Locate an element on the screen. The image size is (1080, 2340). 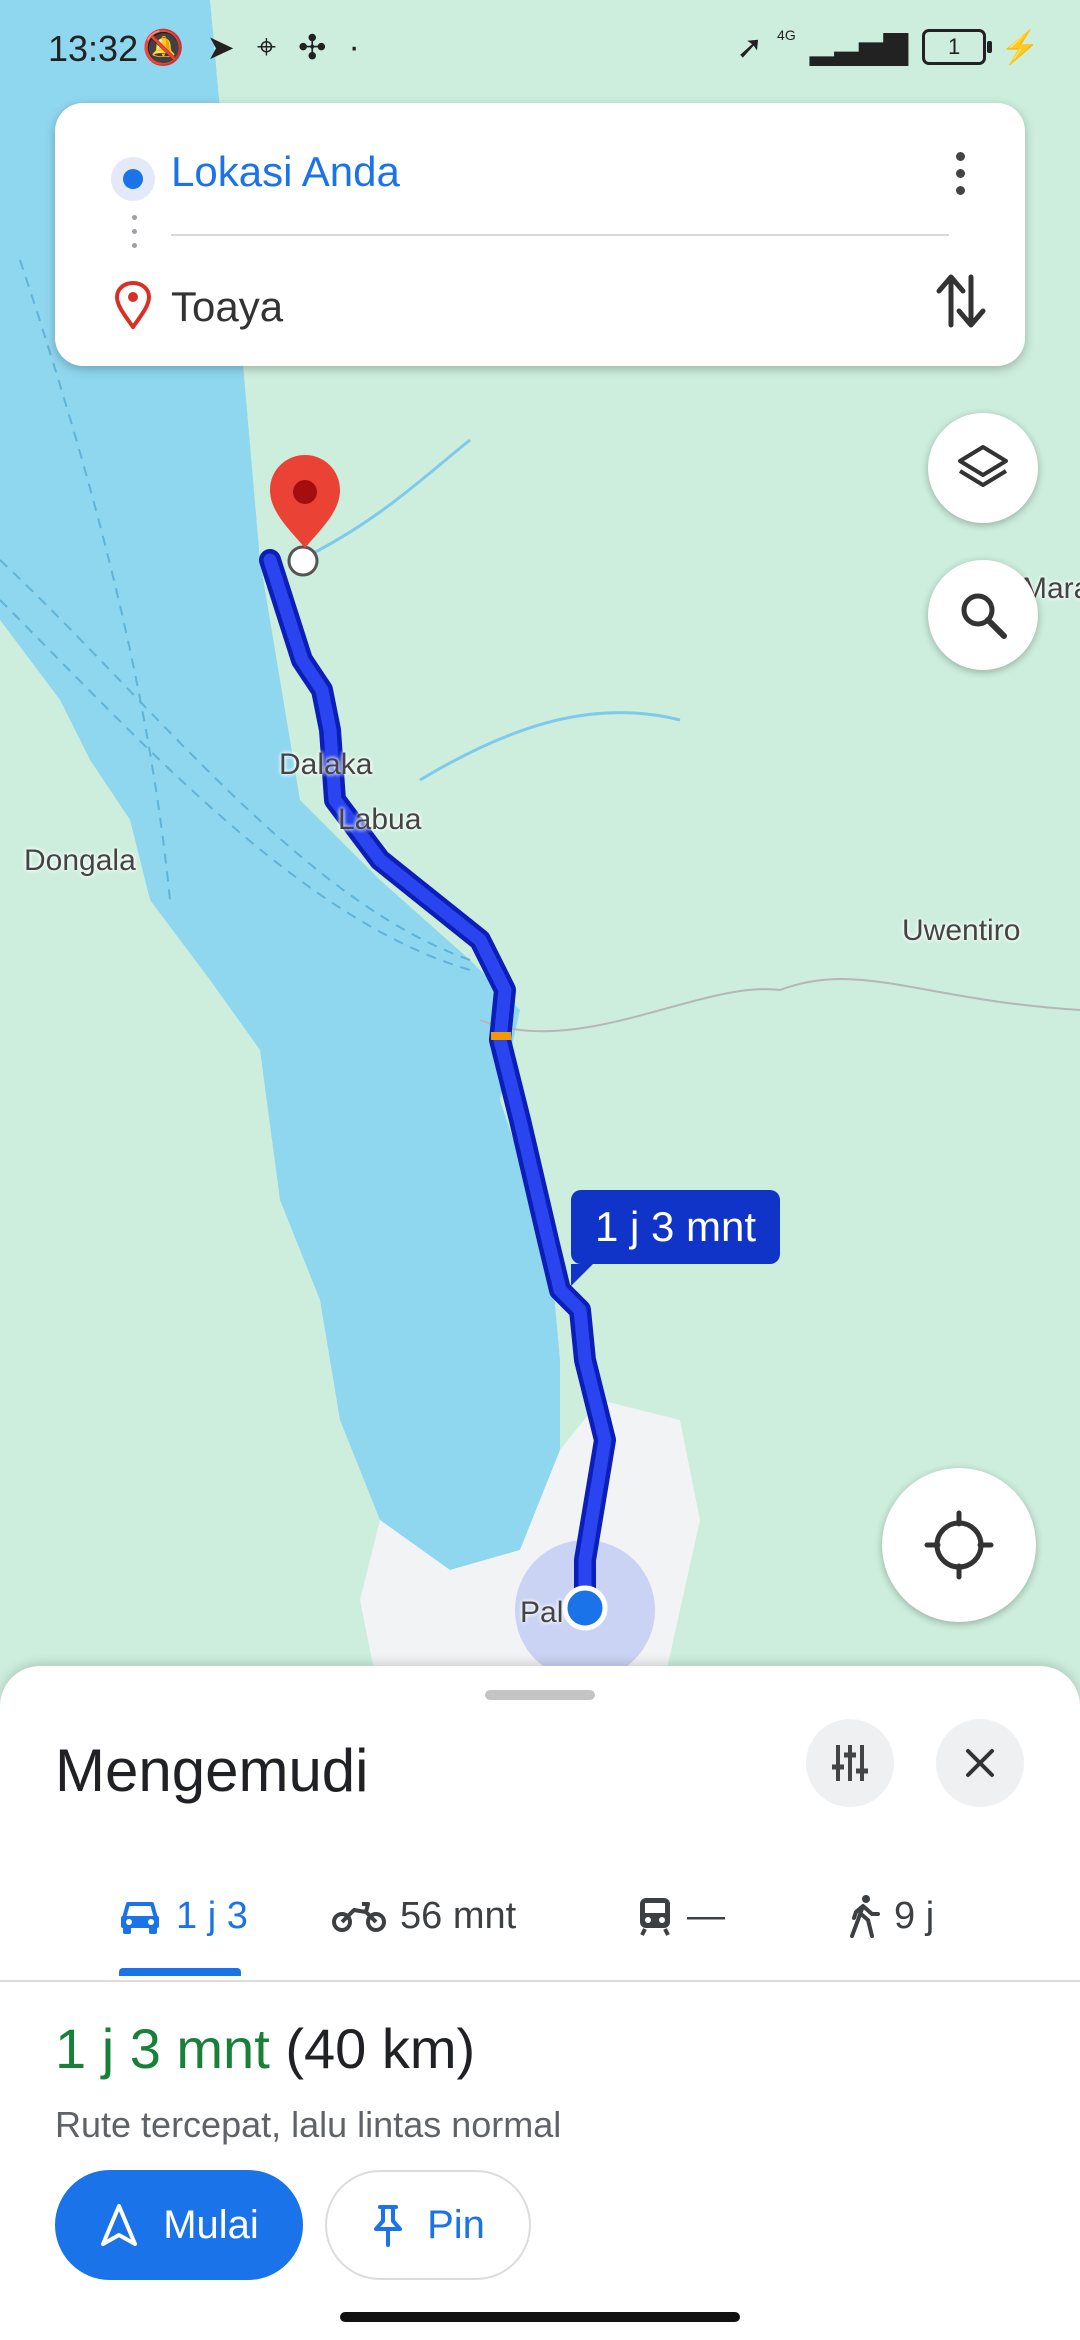
route-eta-bubble: 1 j 3 mnt is located at coordinates (676, 1238).